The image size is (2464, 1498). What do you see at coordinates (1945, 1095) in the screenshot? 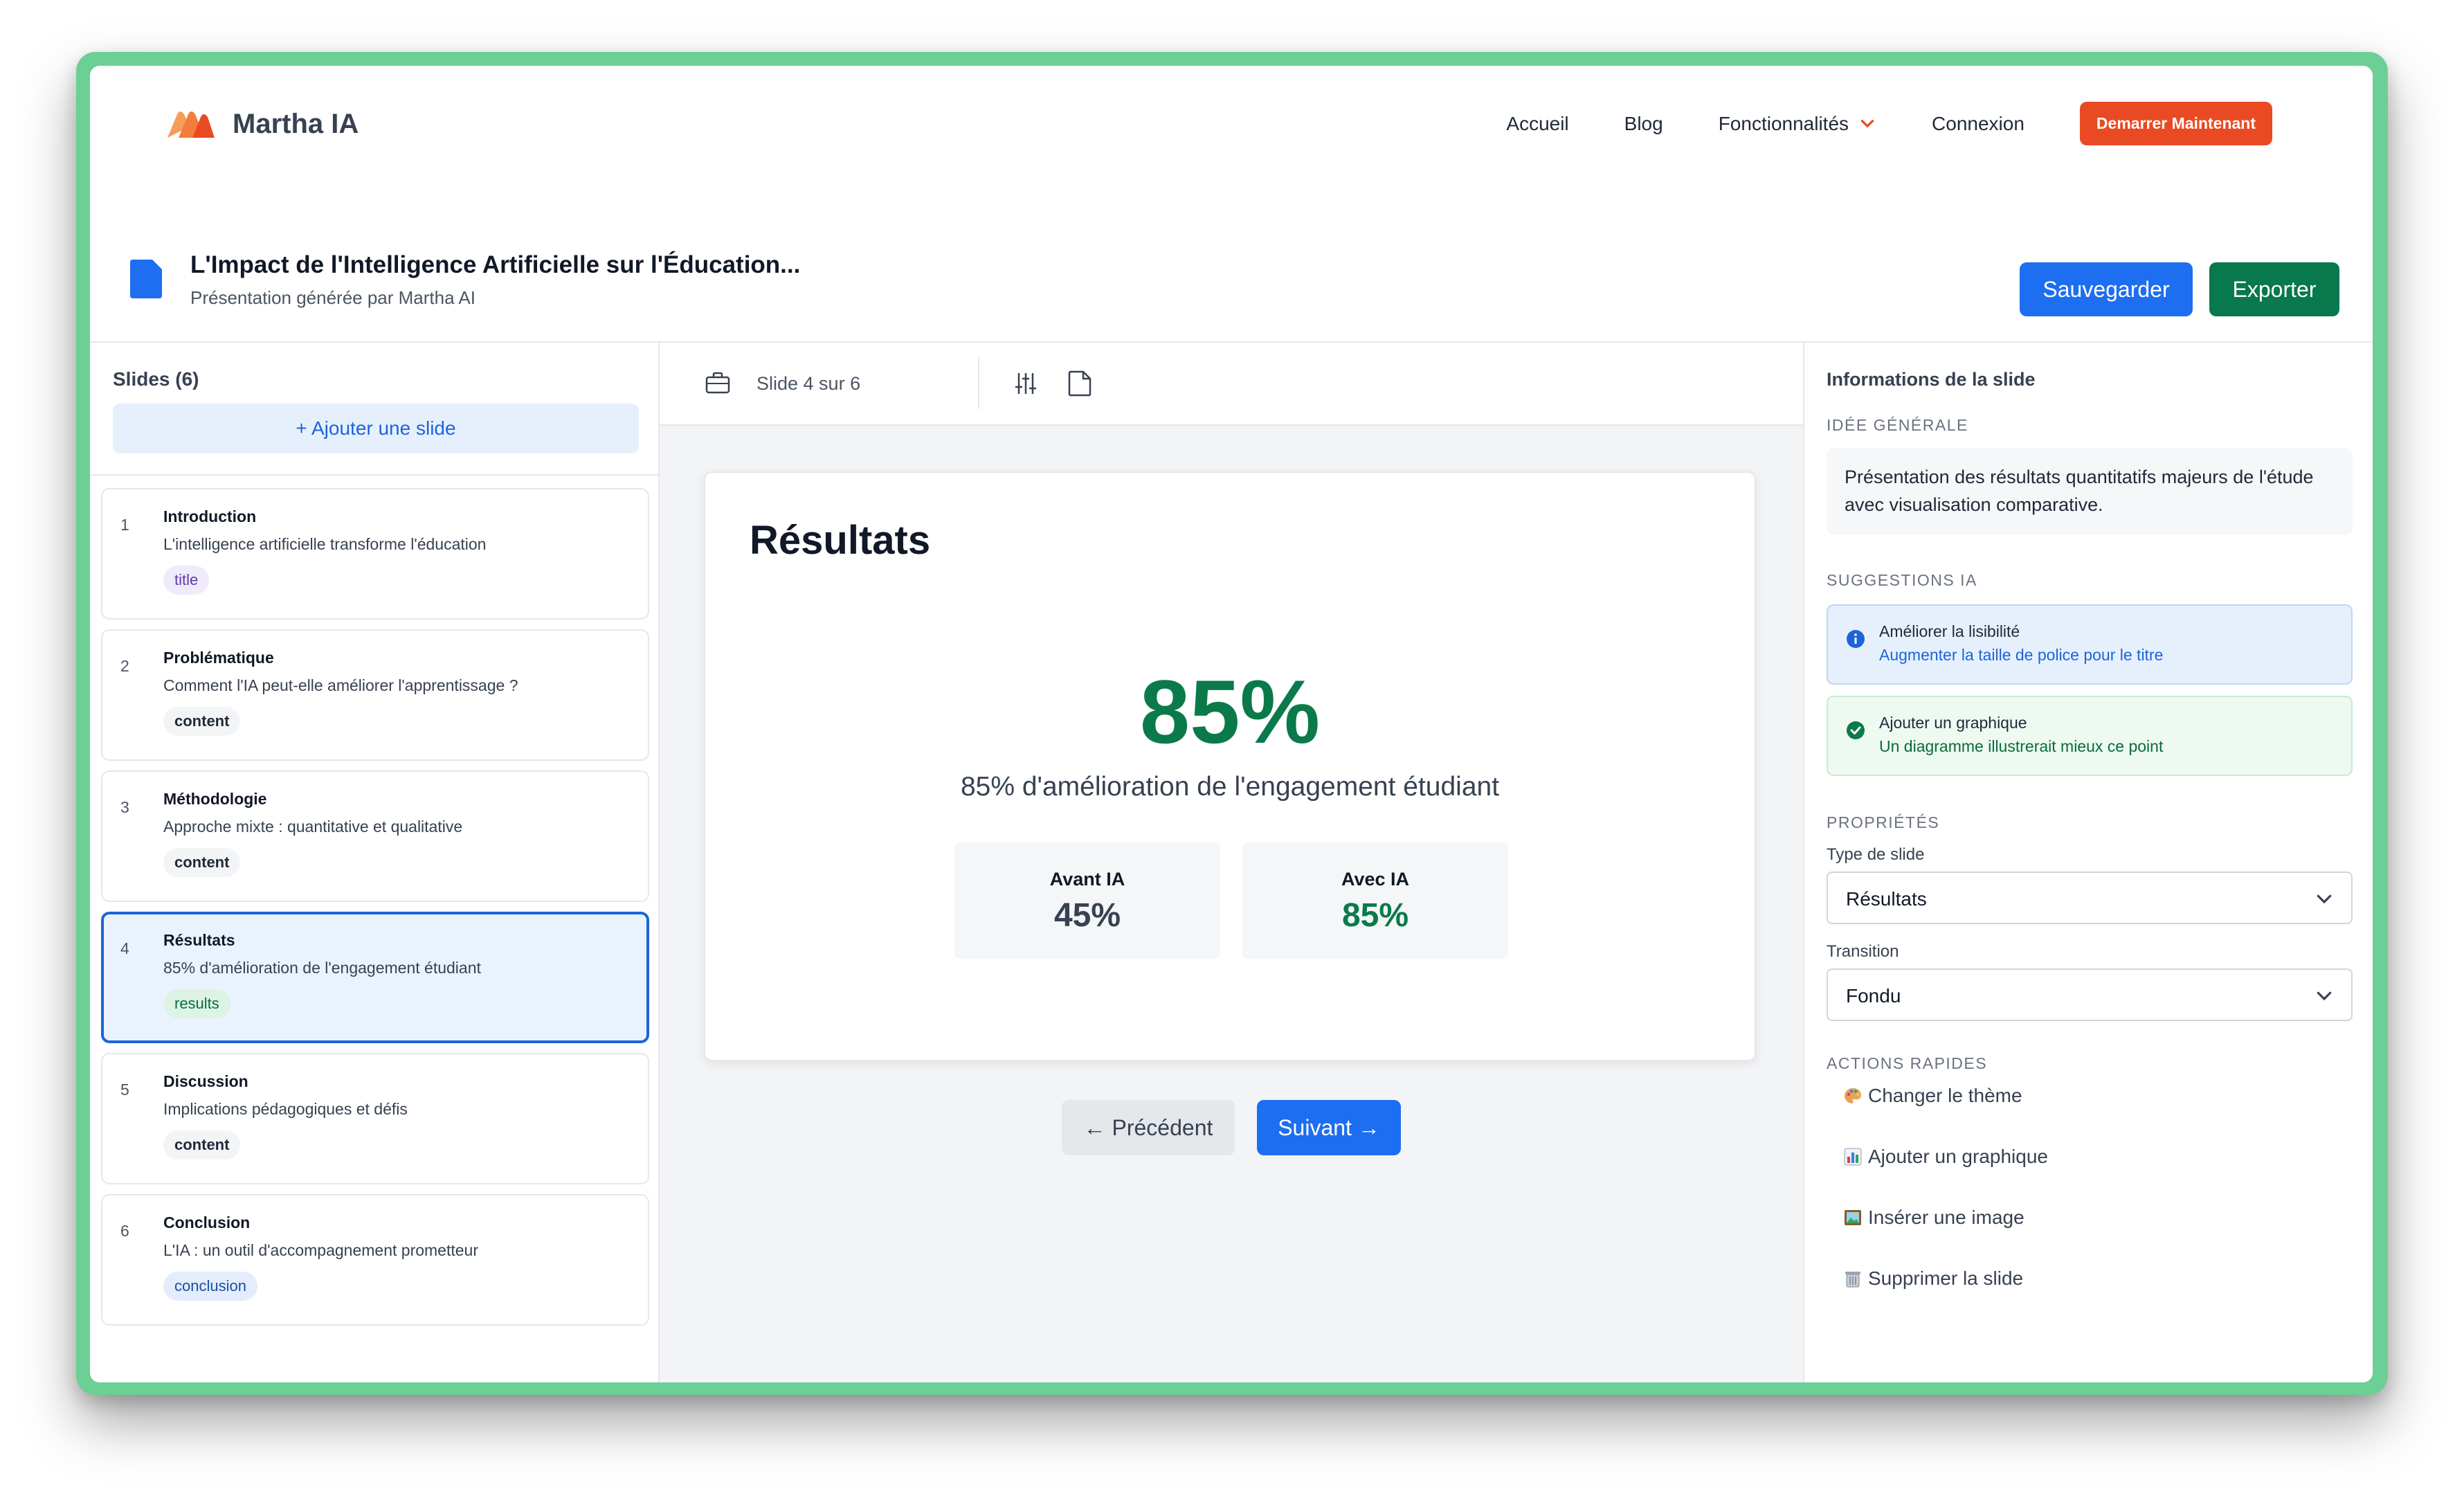
I see `change-theme-label: Changer le thème` at bounding box center [1945, 1095].